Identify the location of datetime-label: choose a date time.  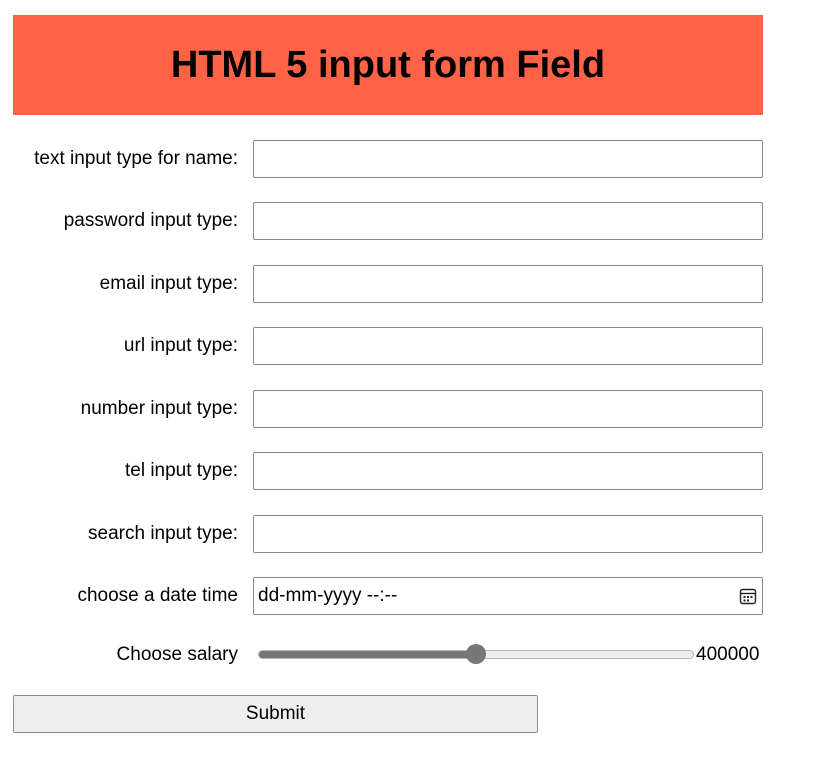
(157, 595).